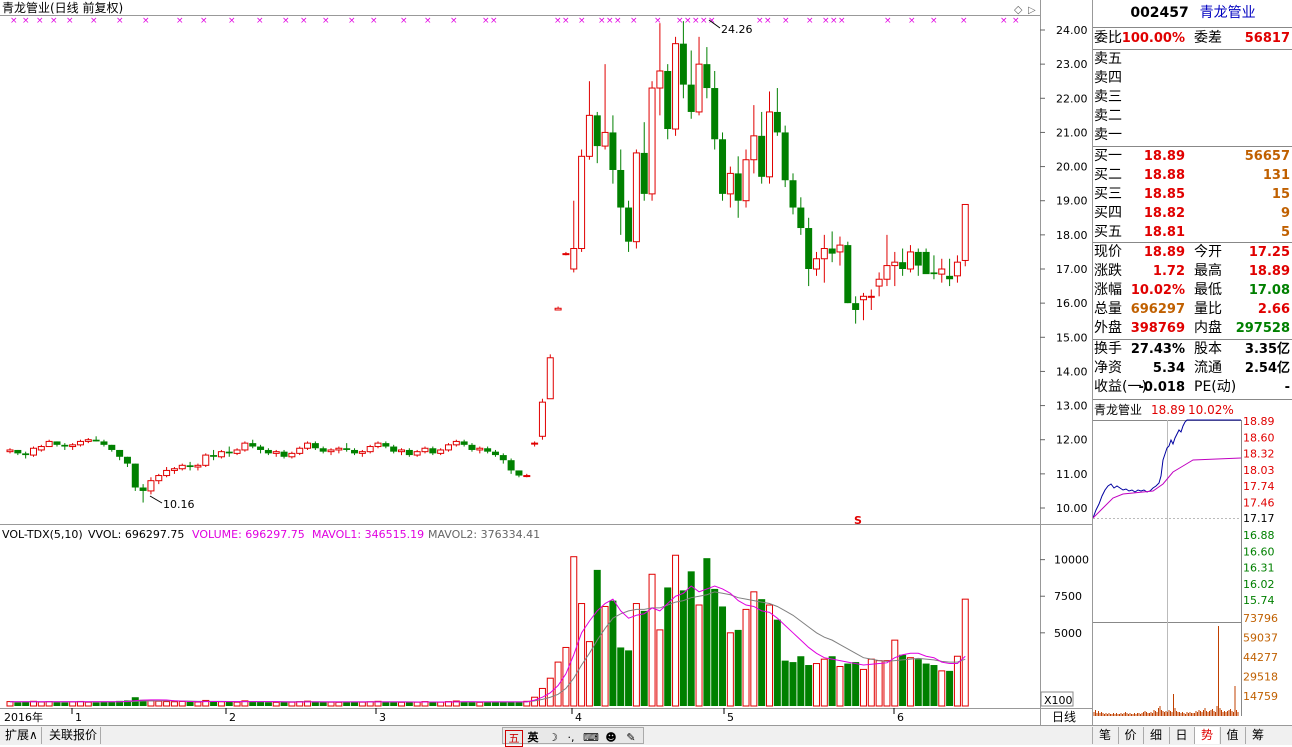  I want to click on stock-name: 青龙管业, so click(1228, 13).